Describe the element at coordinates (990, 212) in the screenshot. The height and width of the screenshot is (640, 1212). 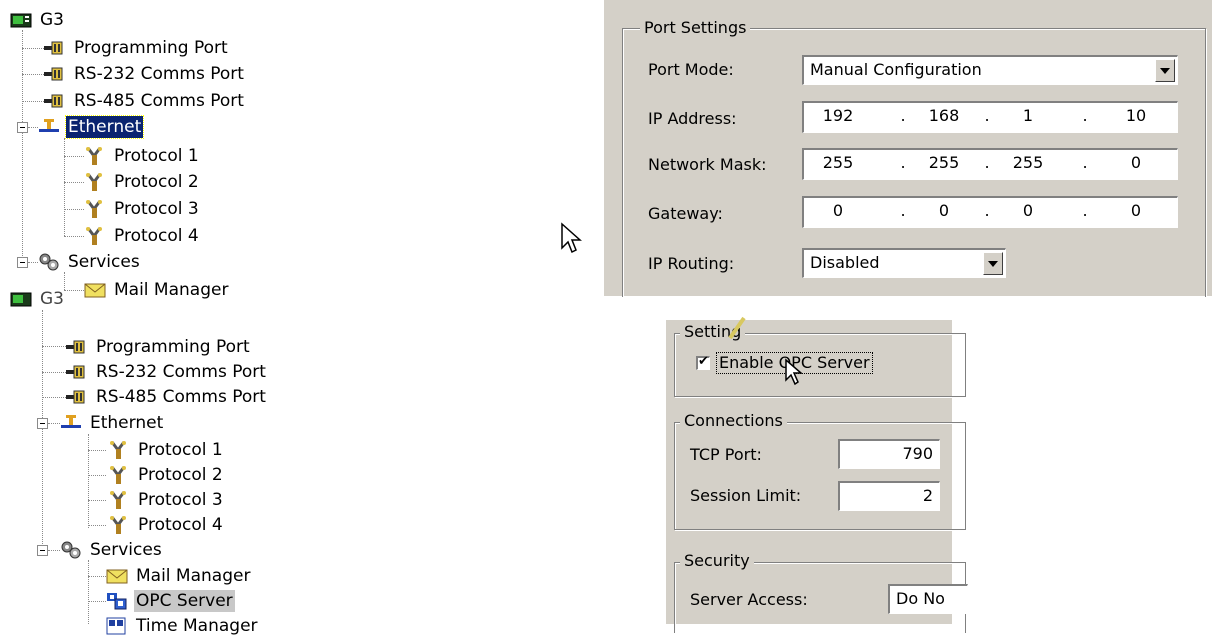
I see `gateway-input: 0 . 0 . 0 . 0` at that location.